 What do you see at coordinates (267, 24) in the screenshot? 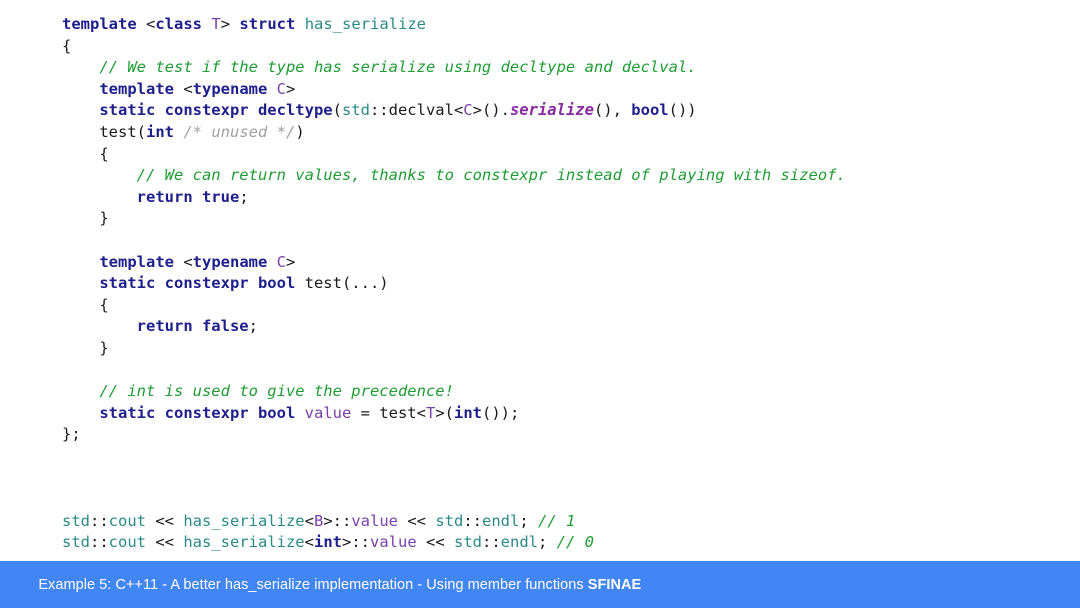
I see `code-token-kw: struct` at bounding box center [267, 24].